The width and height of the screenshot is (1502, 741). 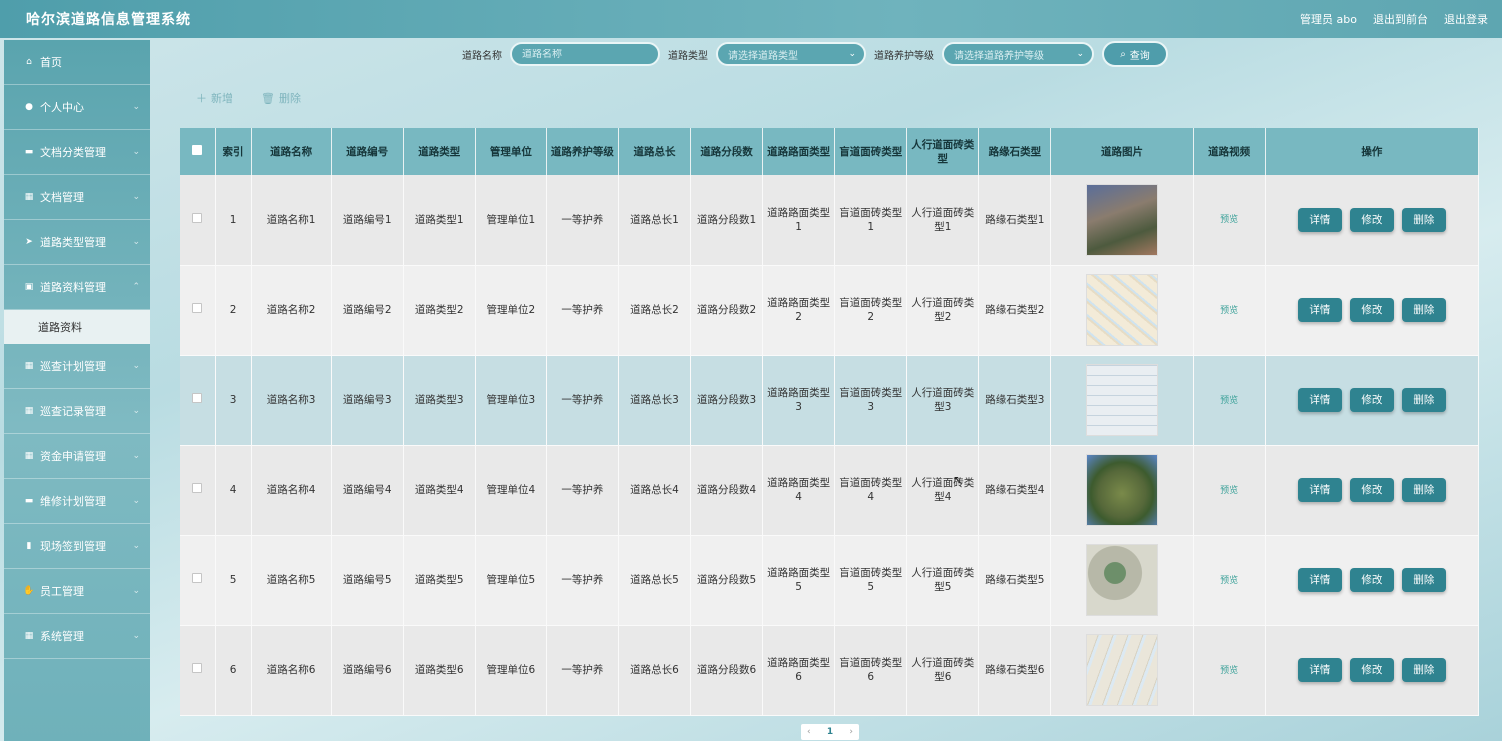 What do you see at coordinates (439, 490) in the screenshot?
I see `table-cell-type: 道路类型4` at bounding box center [439, 490].